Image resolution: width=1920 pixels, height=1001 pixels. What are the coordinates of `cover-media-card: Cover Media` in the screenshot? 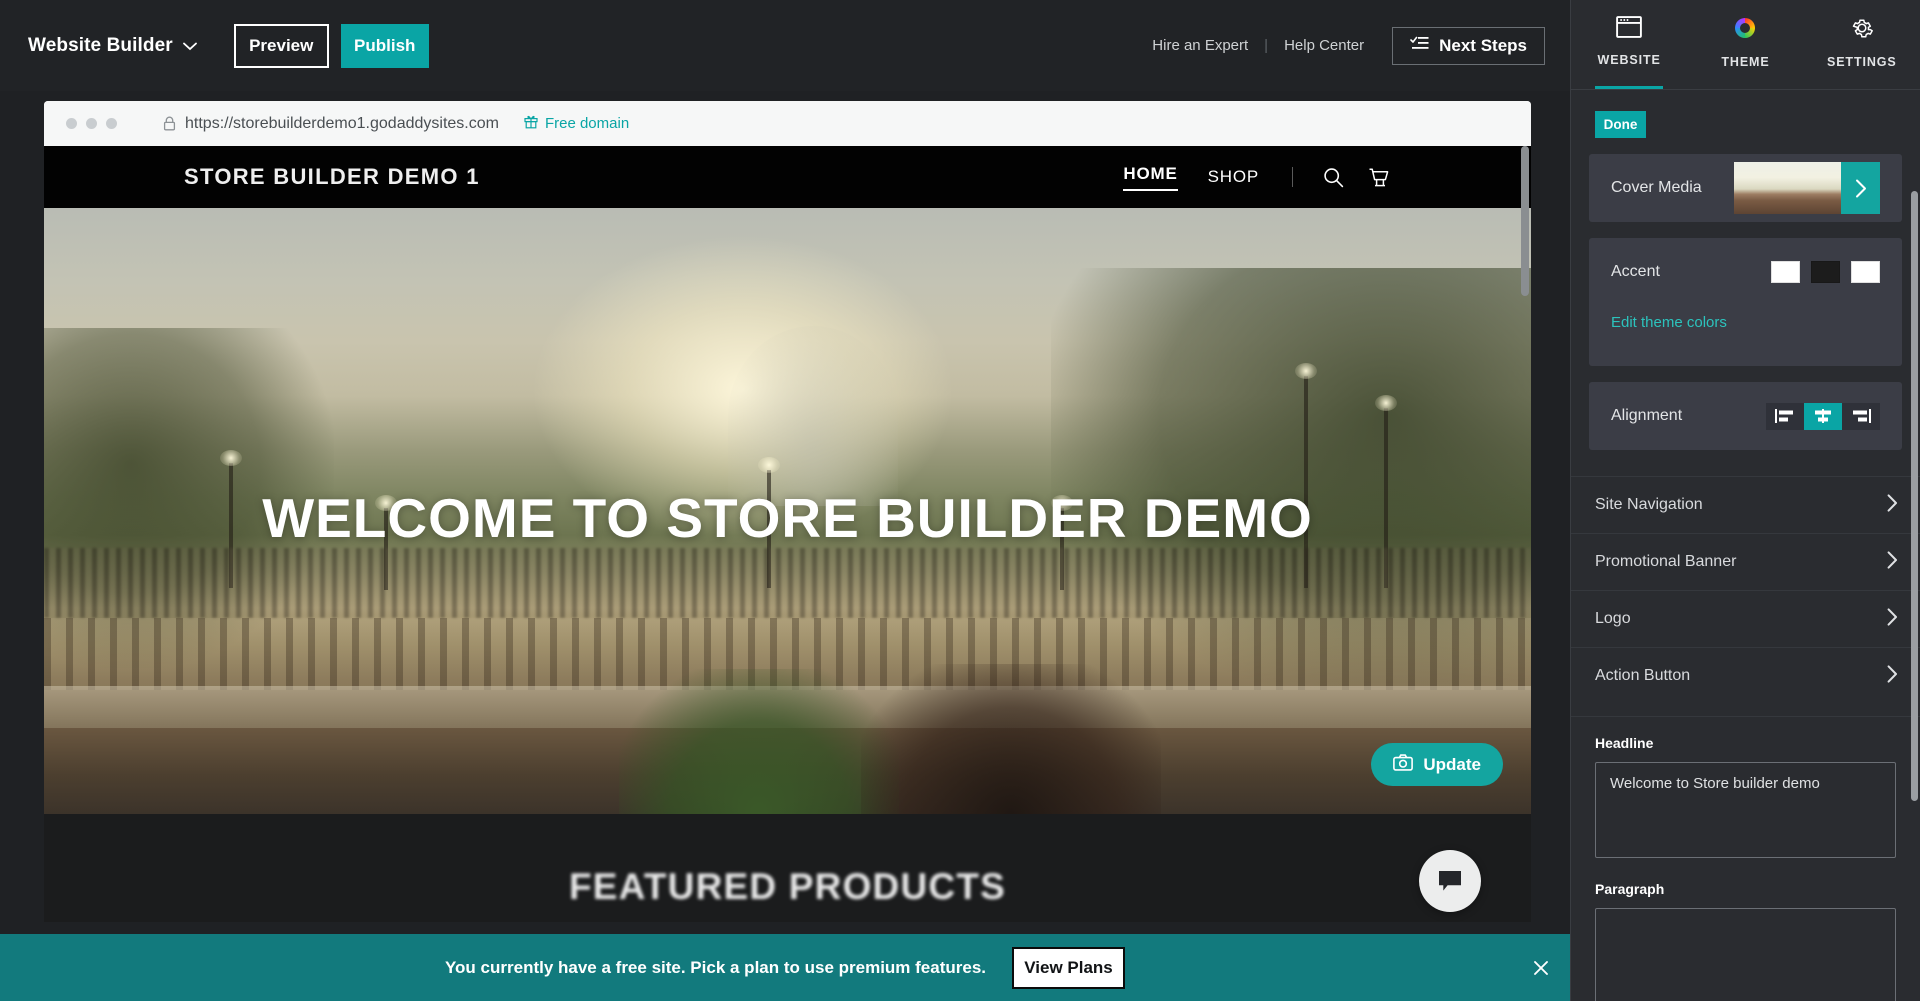 It's located at (1745, 188).